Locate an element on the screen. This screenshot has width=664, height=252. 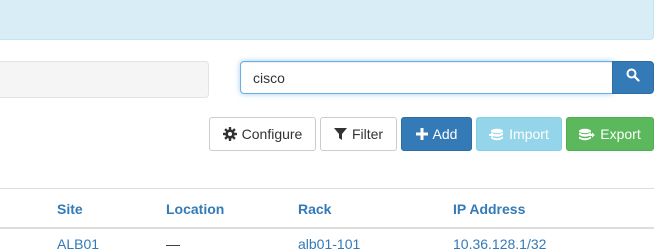
configure-label: Configure is located at coordinates (272, 134).